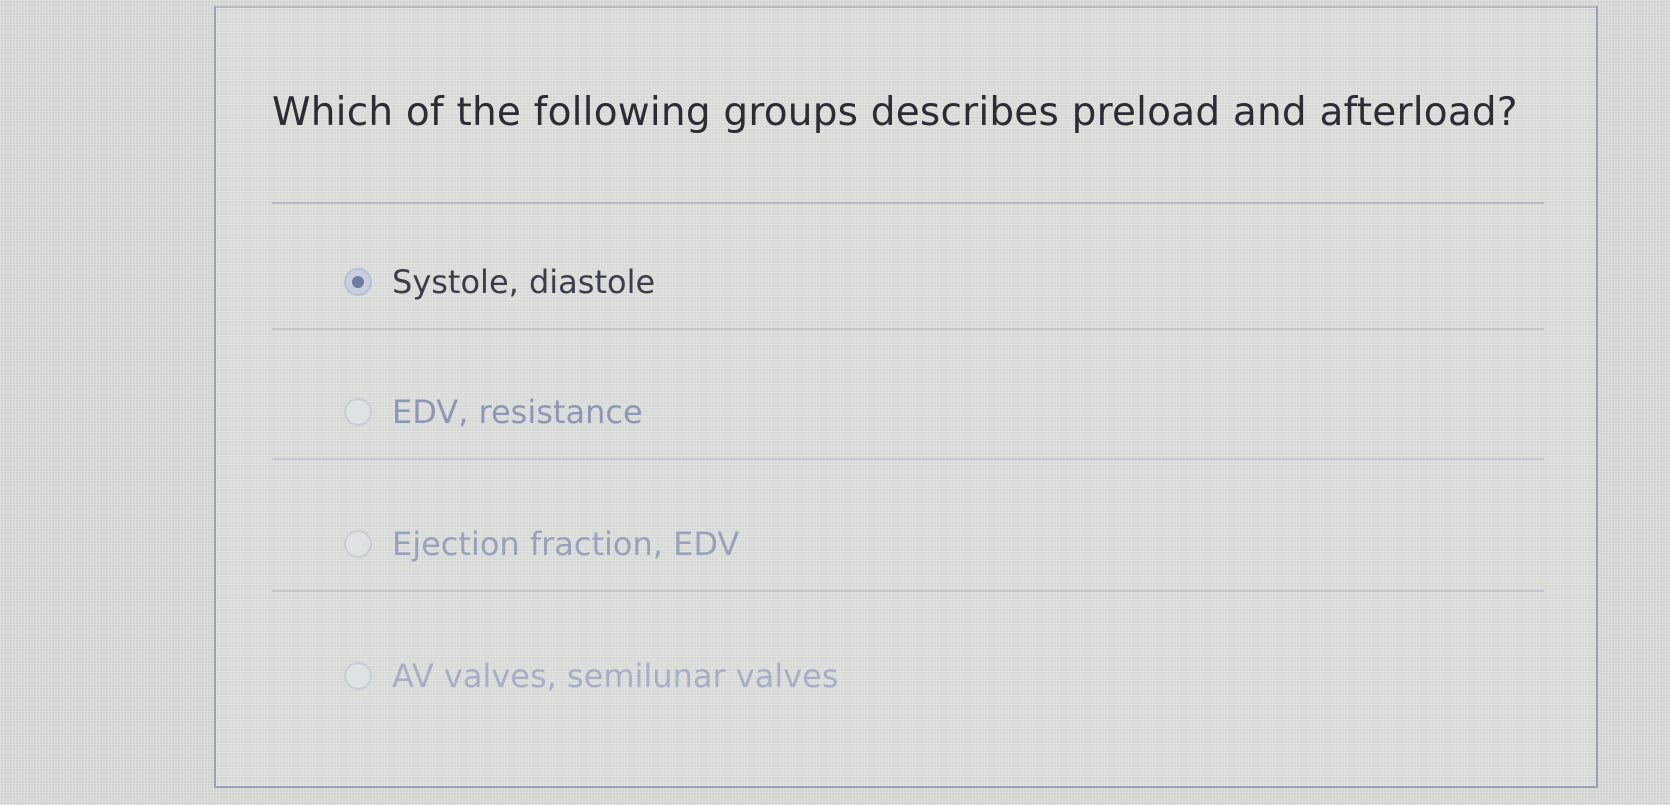  I want to click on question-divider, so click(908, 203).